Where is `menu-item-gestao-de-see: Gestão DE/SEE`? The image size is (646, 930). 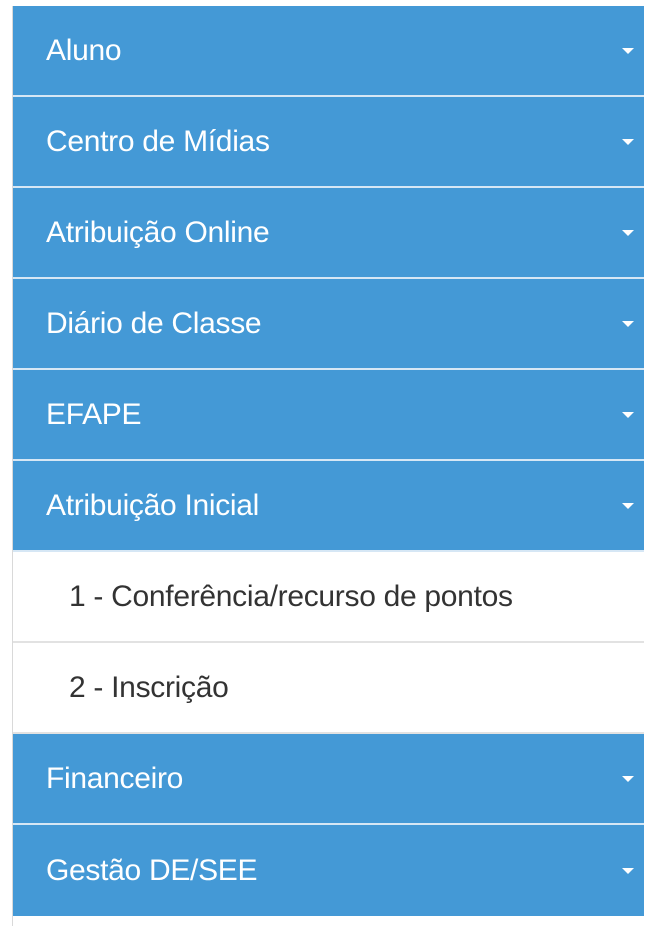
menu-item-gestao-de-see: Gestão DE/SEE is located at coordinates (328, 870).